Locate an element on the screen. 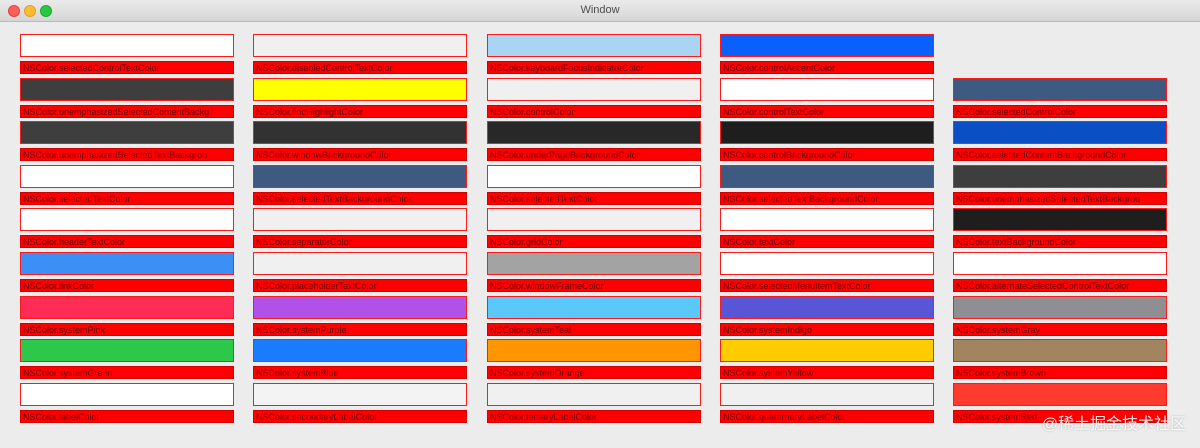  color-name-label: NSColor.linkColor is located at coordinates (127, 285).